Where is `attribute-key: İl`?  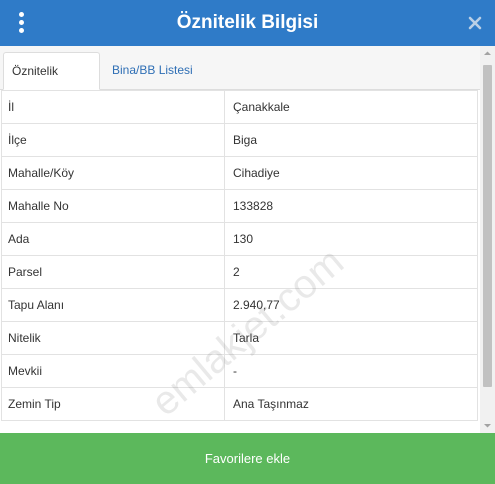
attribute-key: İl is located at coordinates (113, 107).